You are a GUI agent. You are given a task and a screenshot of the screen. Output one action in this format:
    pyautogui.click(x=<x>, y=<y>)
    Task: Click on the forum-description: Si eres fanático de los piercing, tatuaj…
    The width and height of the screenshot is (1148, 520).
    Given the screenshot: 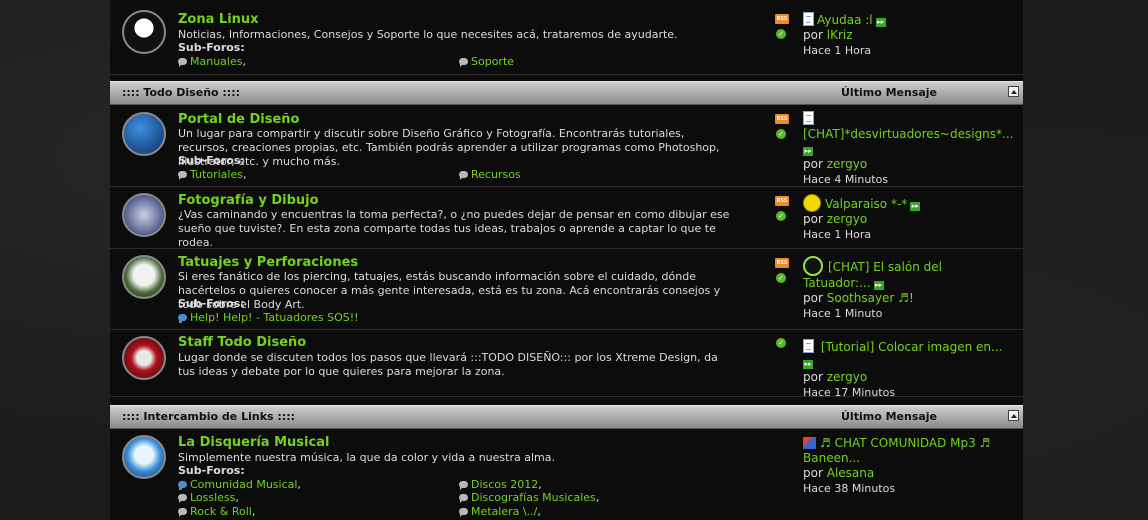 What is the action you would take?
    pyautogui.click(x=449, y=290)
    